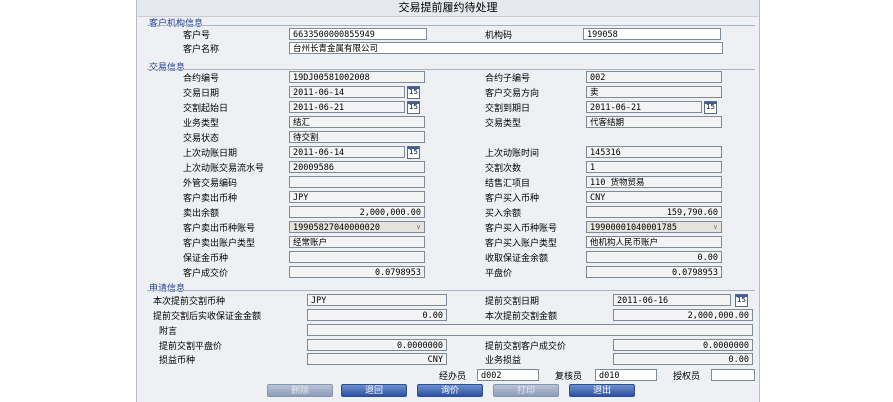  I want to click on cust-no-field: 6633500000855949, so click(358, 34).